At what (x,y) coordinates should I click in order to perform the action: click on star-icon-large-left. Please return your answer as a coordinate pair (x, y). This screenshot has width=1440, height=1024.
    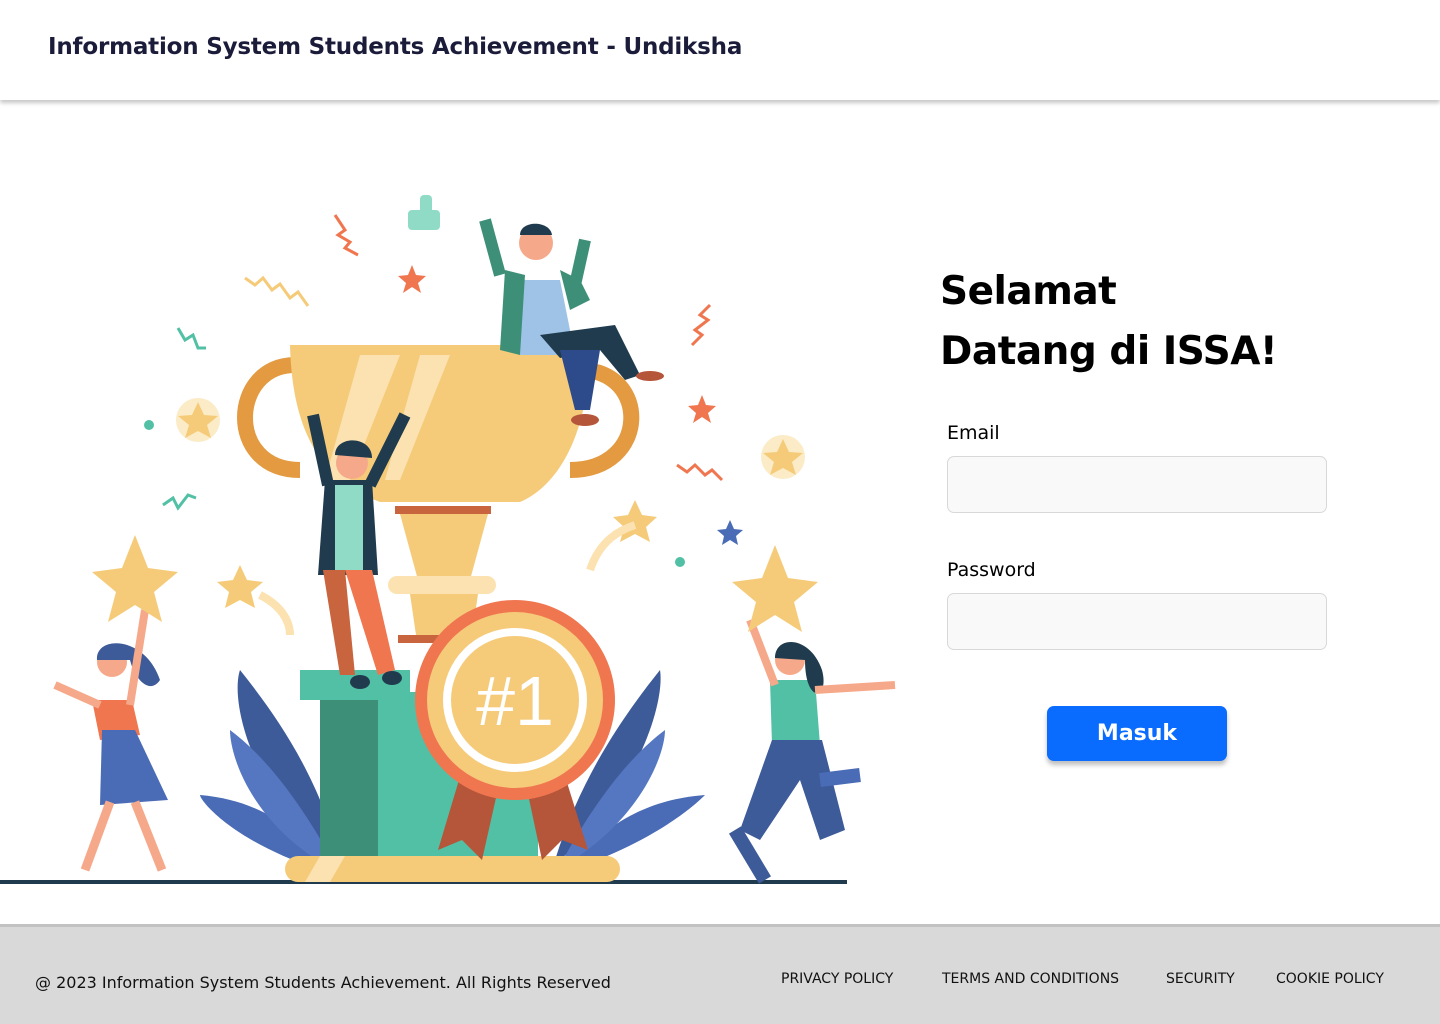
    Looking at the image, I should click on (135, 578).